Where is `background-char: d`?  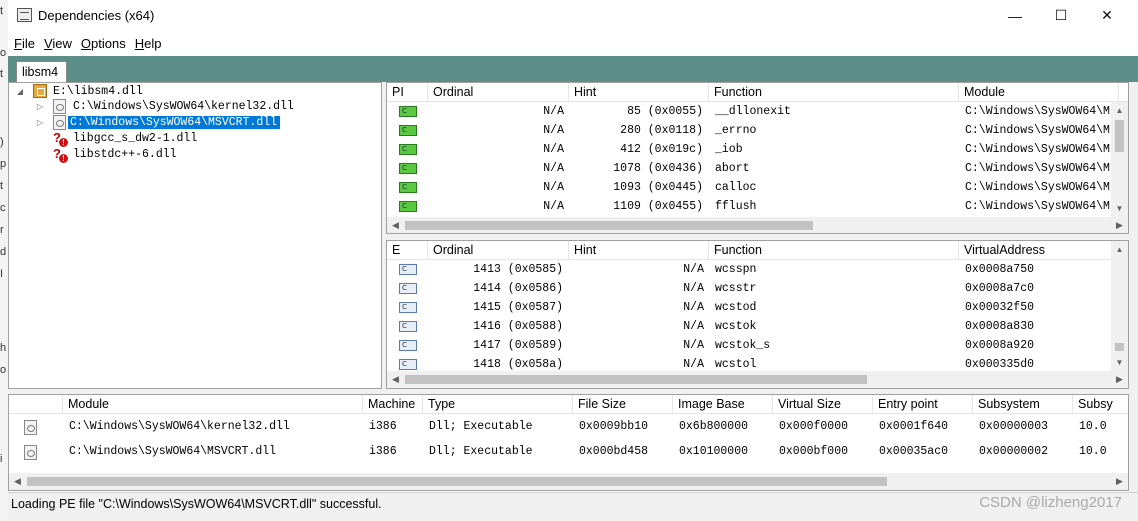
background-char: d is located at coordinates (3, 252).